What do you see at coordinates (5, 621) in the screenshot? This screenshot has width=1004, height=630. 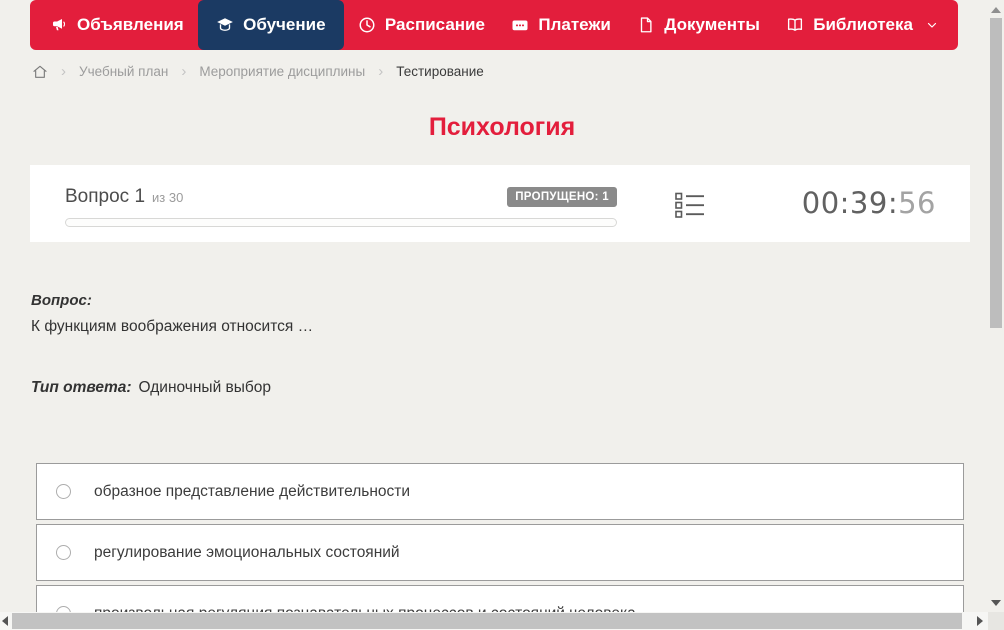 I see `scroll-left-arrow-icon` at bounding box center [5, 621].